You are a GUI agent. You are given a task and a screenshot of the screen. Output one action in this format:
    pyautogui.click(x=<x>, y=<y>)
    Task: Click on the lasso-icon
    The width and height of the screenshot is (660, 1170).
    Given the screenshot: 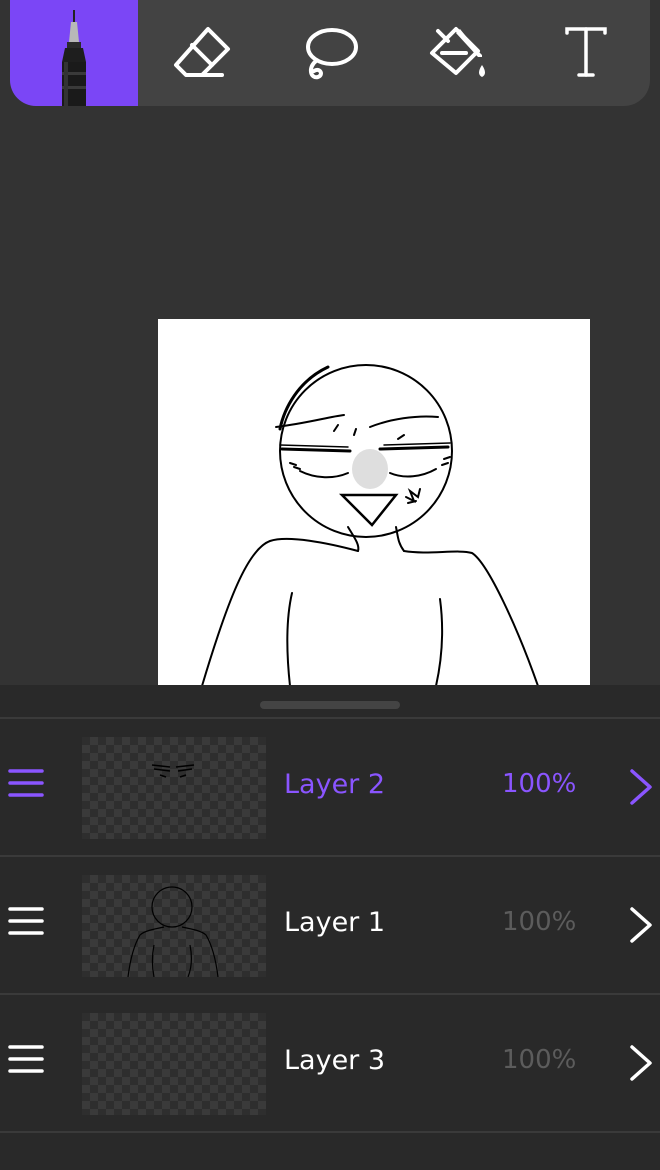 What is the action you would take?
    pyautogui.click(x=332, y=54)
    